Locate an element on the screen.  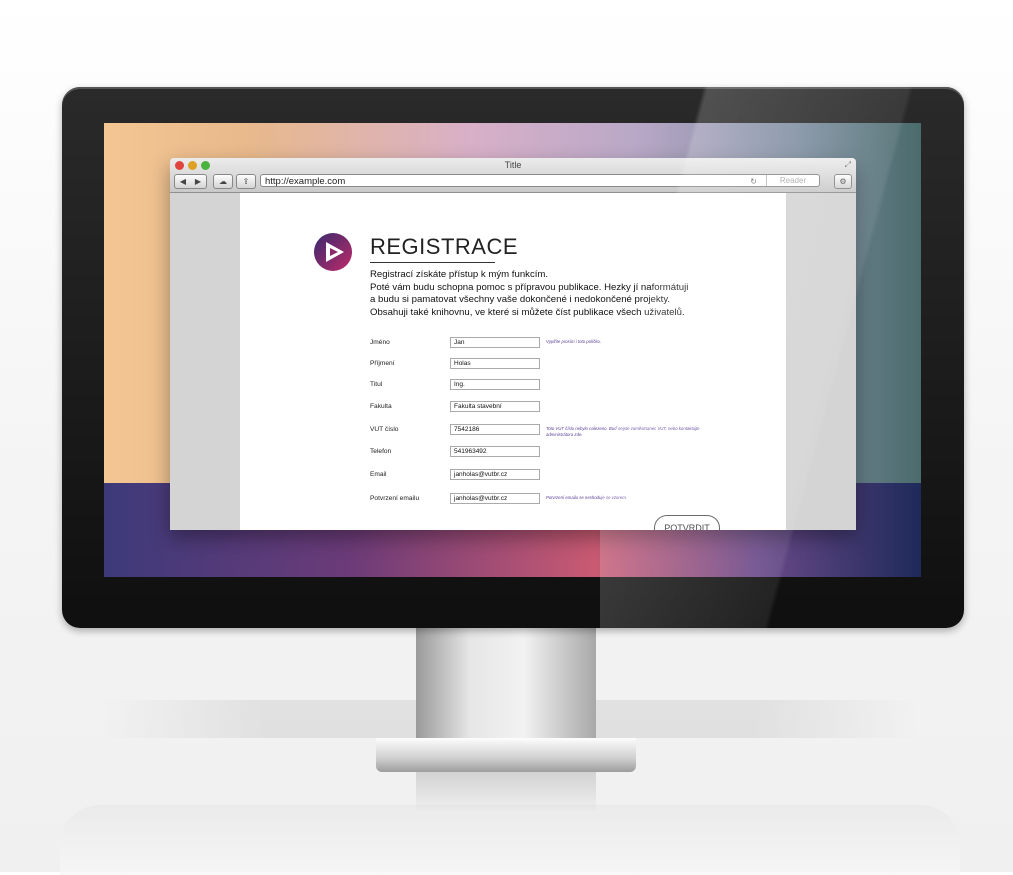
stand-reflection is located at coordinates (506, 792).